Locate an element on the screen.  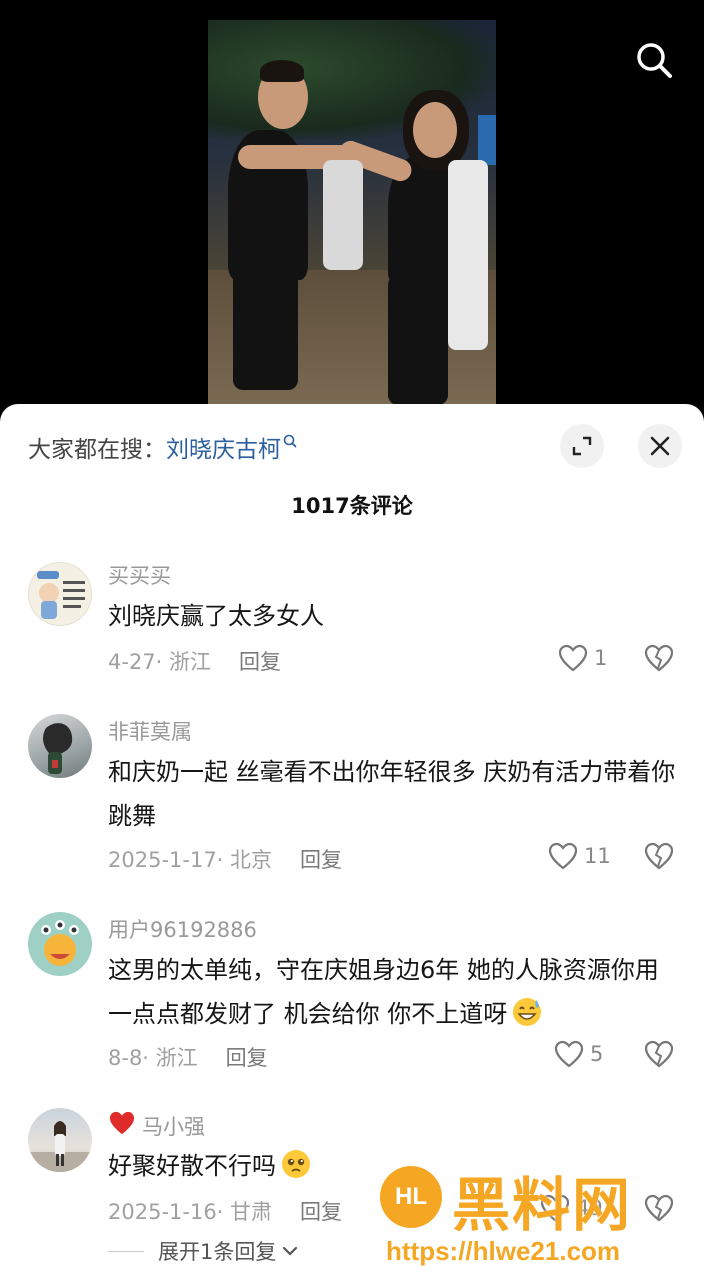
comment-date-location: 4-27· 浙江 is located at coordinates (160, 662).